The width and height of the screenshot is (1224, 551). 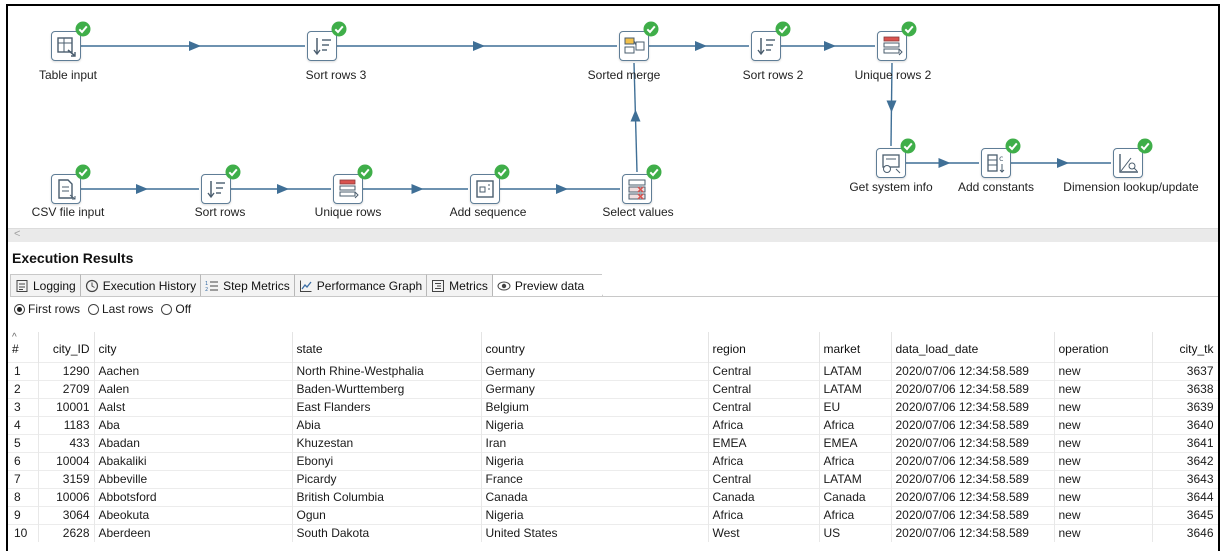 What do you see at coordinates (1196, 348) in the screenshot?
I see `column-label: city_tk` at bounding box center [1196, 348].